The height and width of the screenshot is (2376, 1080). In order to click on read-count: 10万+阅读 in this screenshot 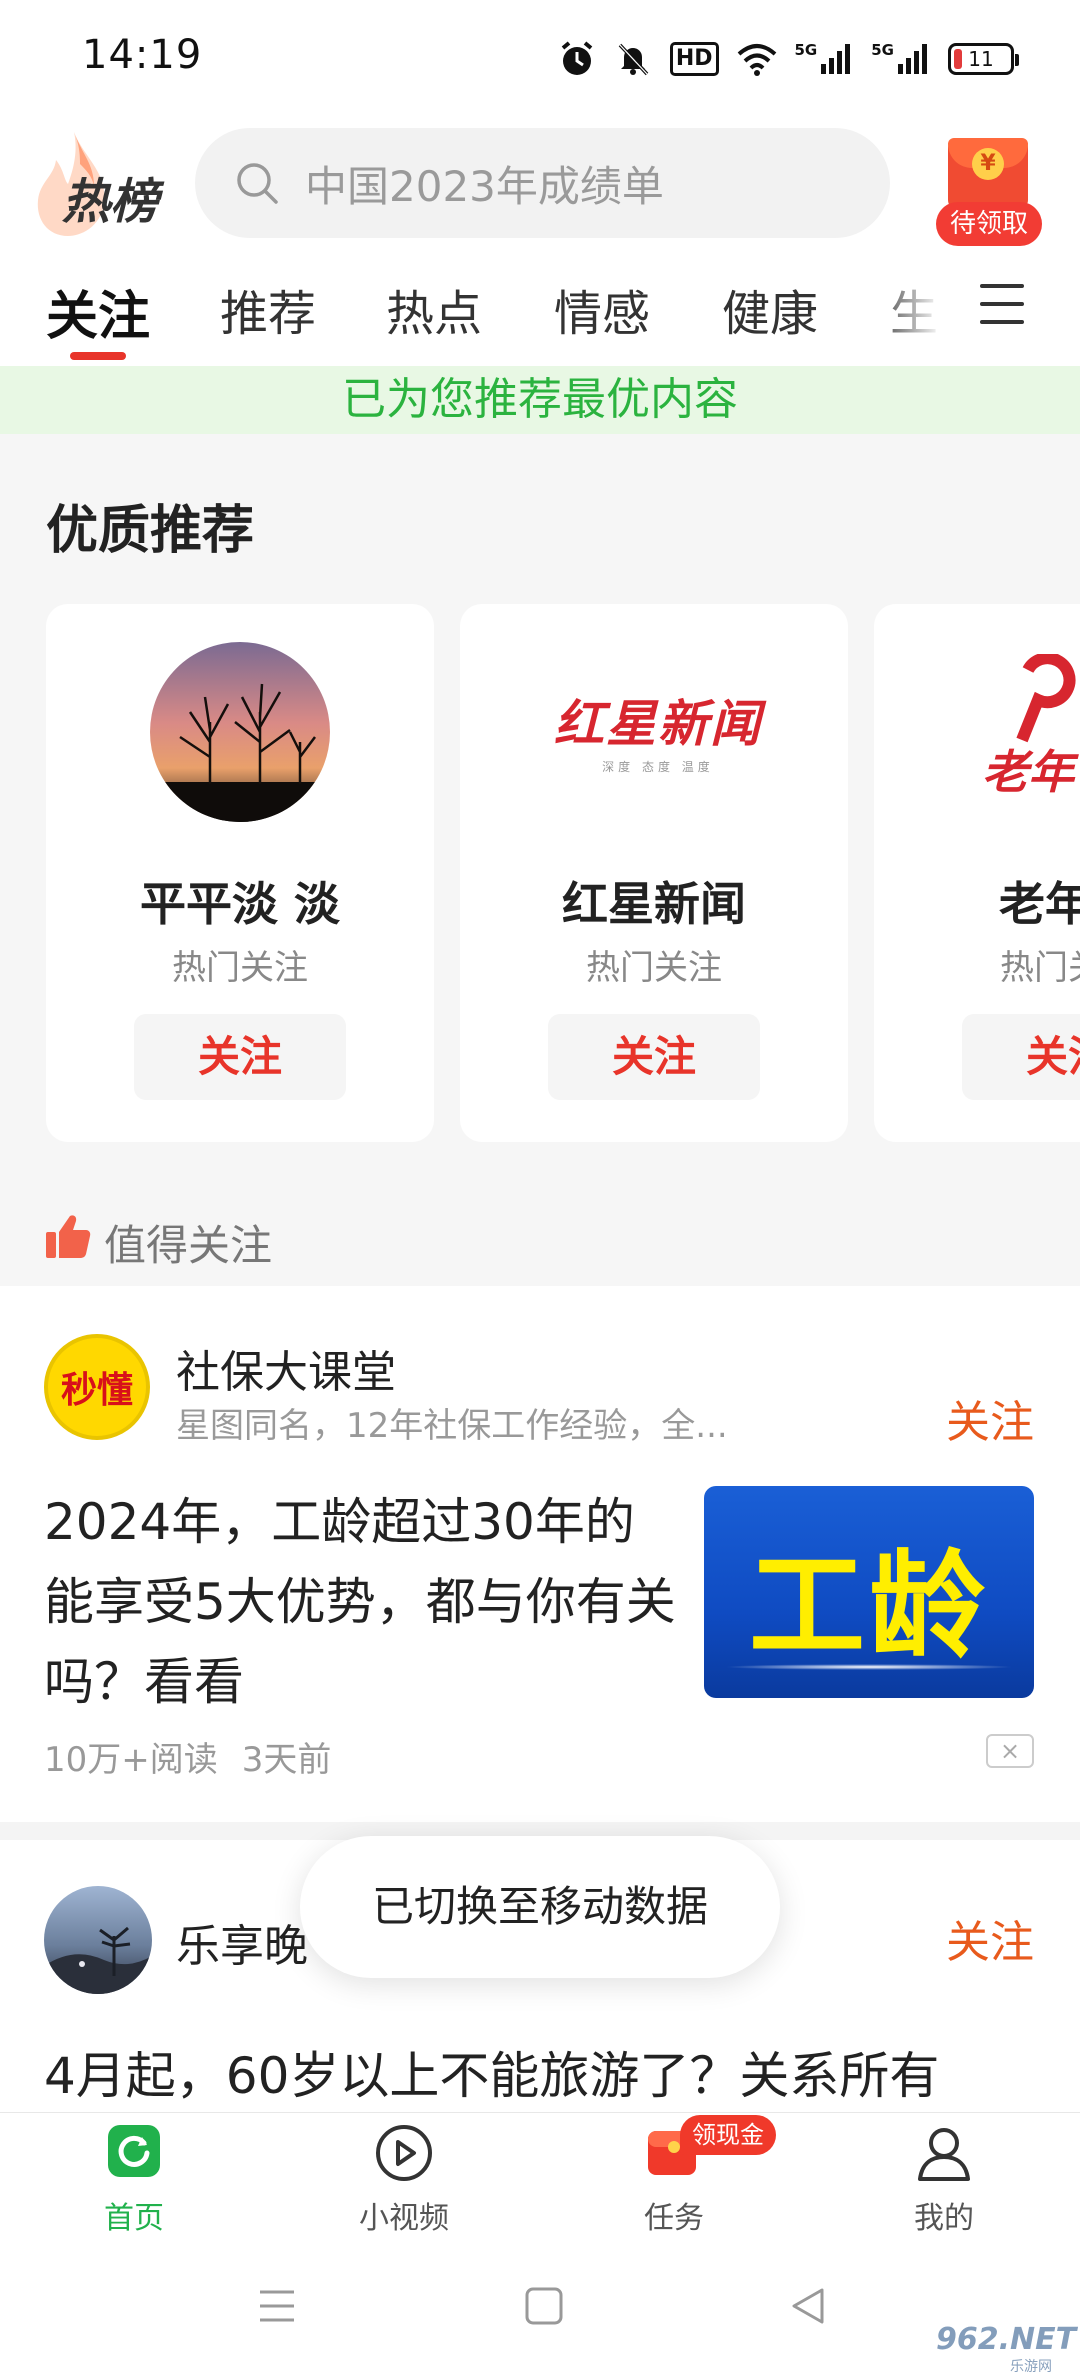, I will do `click(131, 1760)`.